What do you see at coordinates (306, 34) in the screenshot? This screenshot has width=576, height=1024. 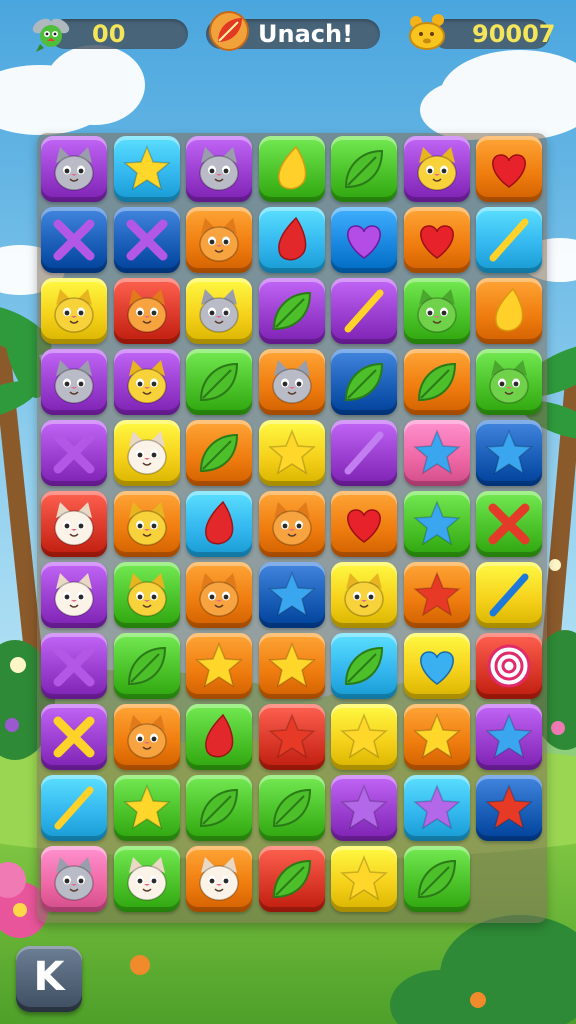 I see `player-name: Unach!` at bounding box center [306, 34].